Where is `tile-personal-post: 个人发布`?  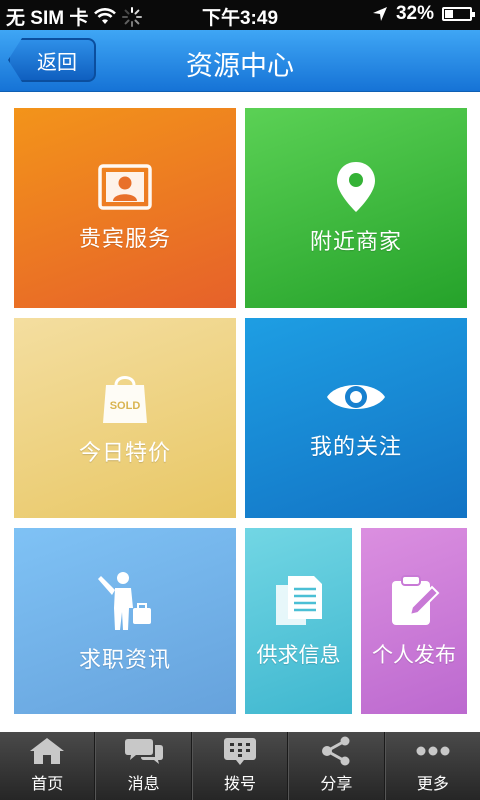 tile-personal-post: 个人发布 is located at coordinates (414, 621).